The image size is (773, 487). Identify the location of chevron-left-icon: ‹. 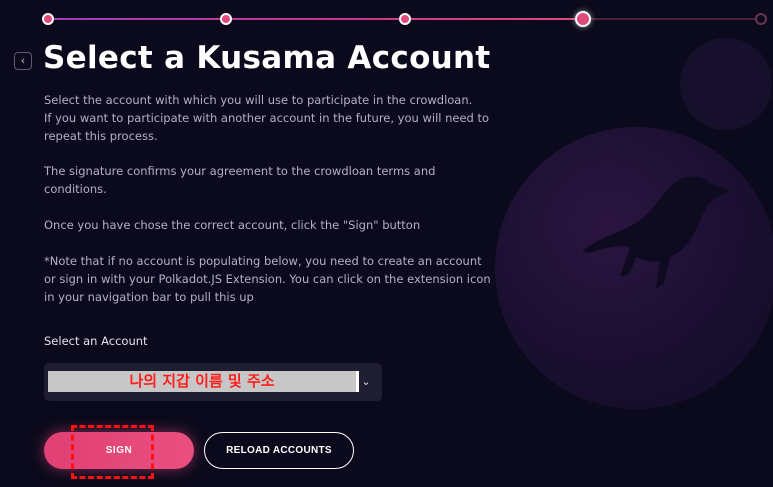
(23, 60).